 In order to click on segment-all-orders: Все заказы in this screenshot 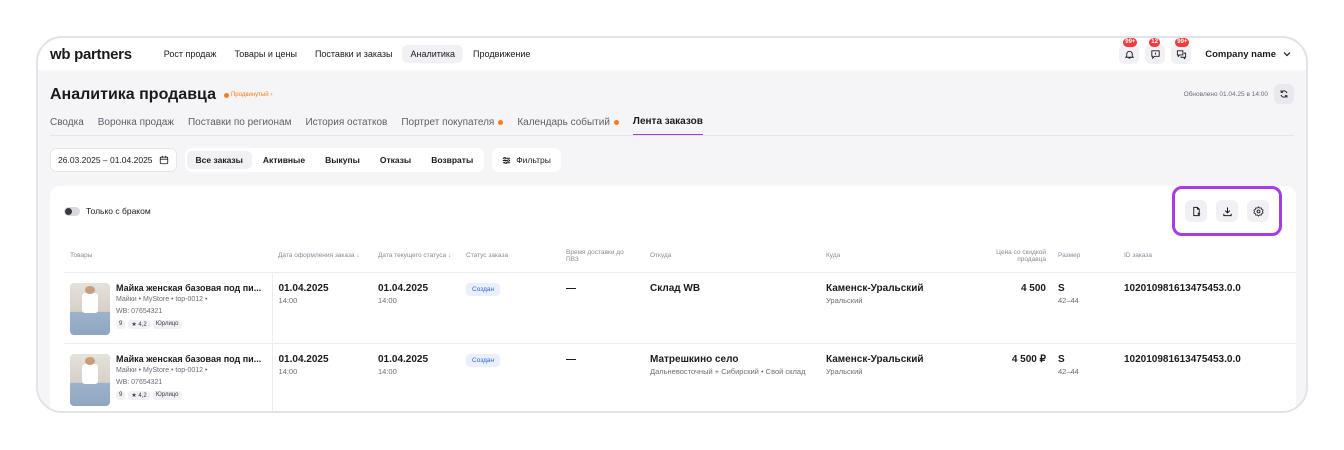, I will do `click(219, 160)`.